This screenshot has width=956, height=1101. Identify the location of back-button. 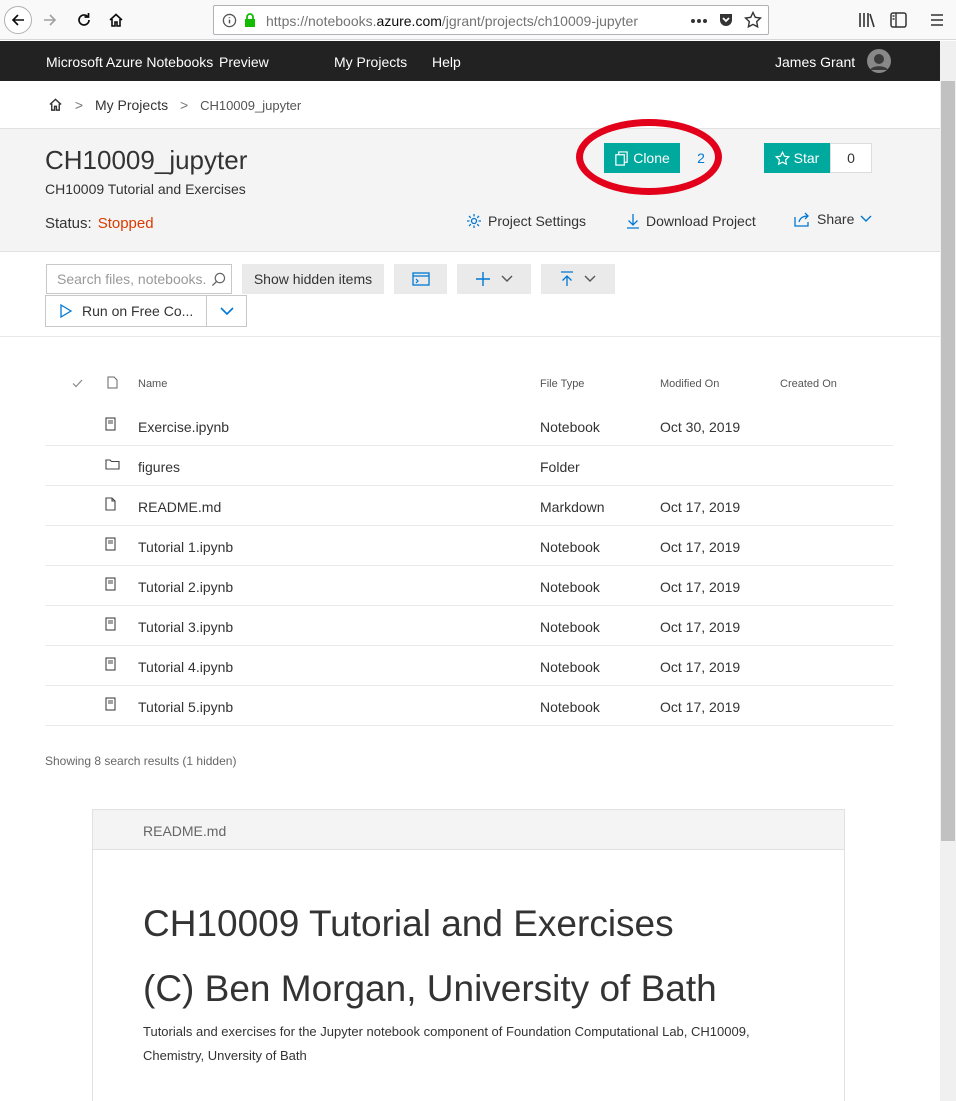
(18, 20).